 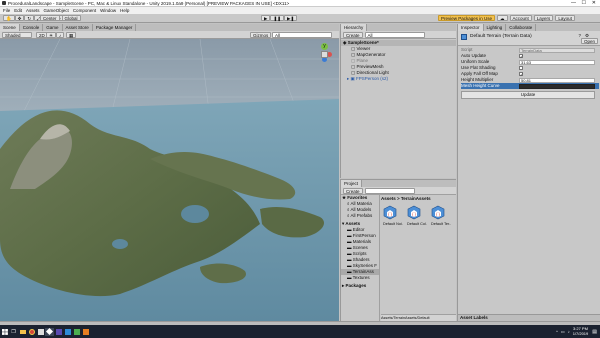 What do you see at coordinates (4, 332) in the screenshot?
I see `windows-start-icon` at bounding box center [4, 332].